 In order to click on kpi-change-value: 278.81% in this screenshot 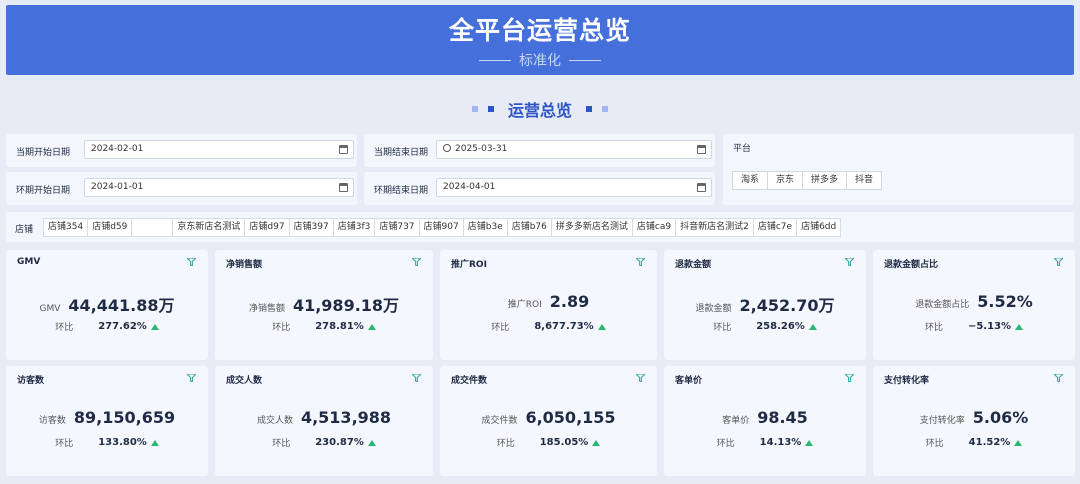, I will do `click(339, 326)`.